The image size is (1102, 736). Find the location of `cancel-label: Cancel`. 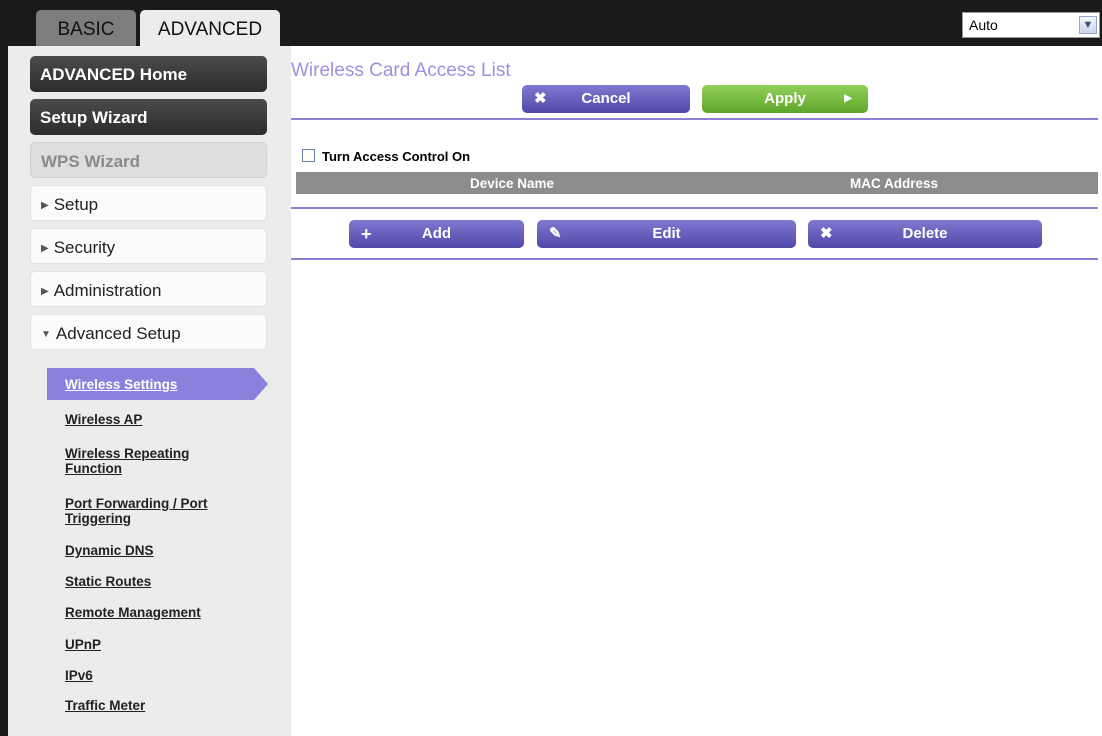

cancel-label: Cancel is located at coordinates (606, 98).